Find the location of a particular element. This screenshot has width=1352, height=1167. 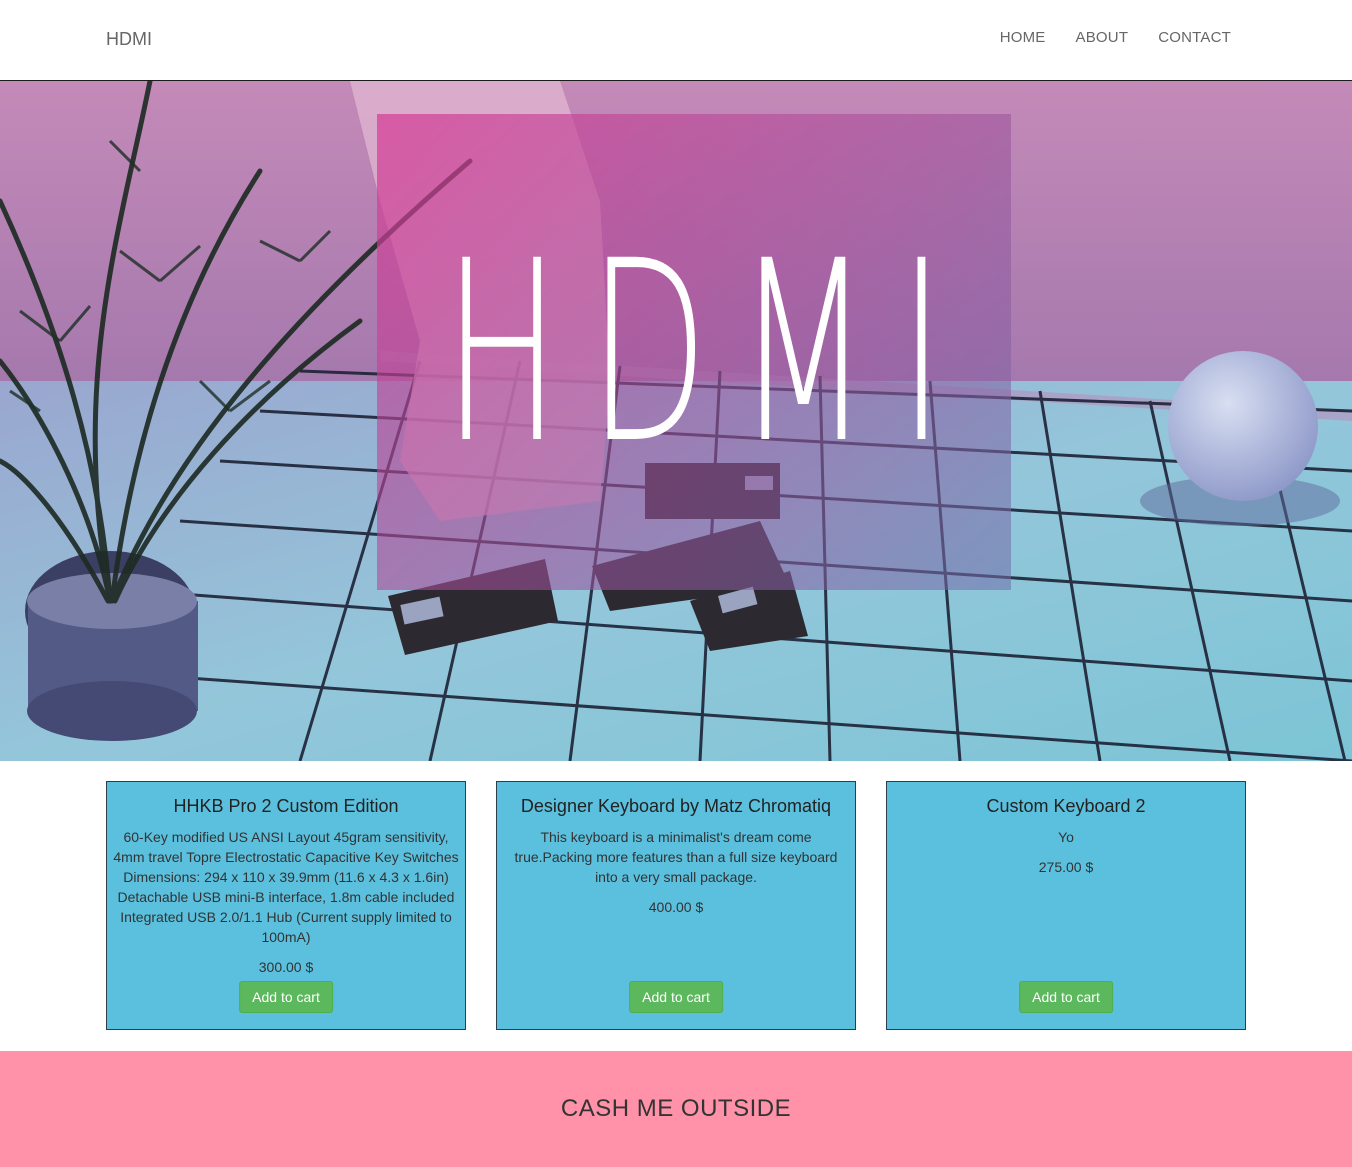

nav-links: HOME ABOUT CONTACT is located at coordinates (1115, 37).